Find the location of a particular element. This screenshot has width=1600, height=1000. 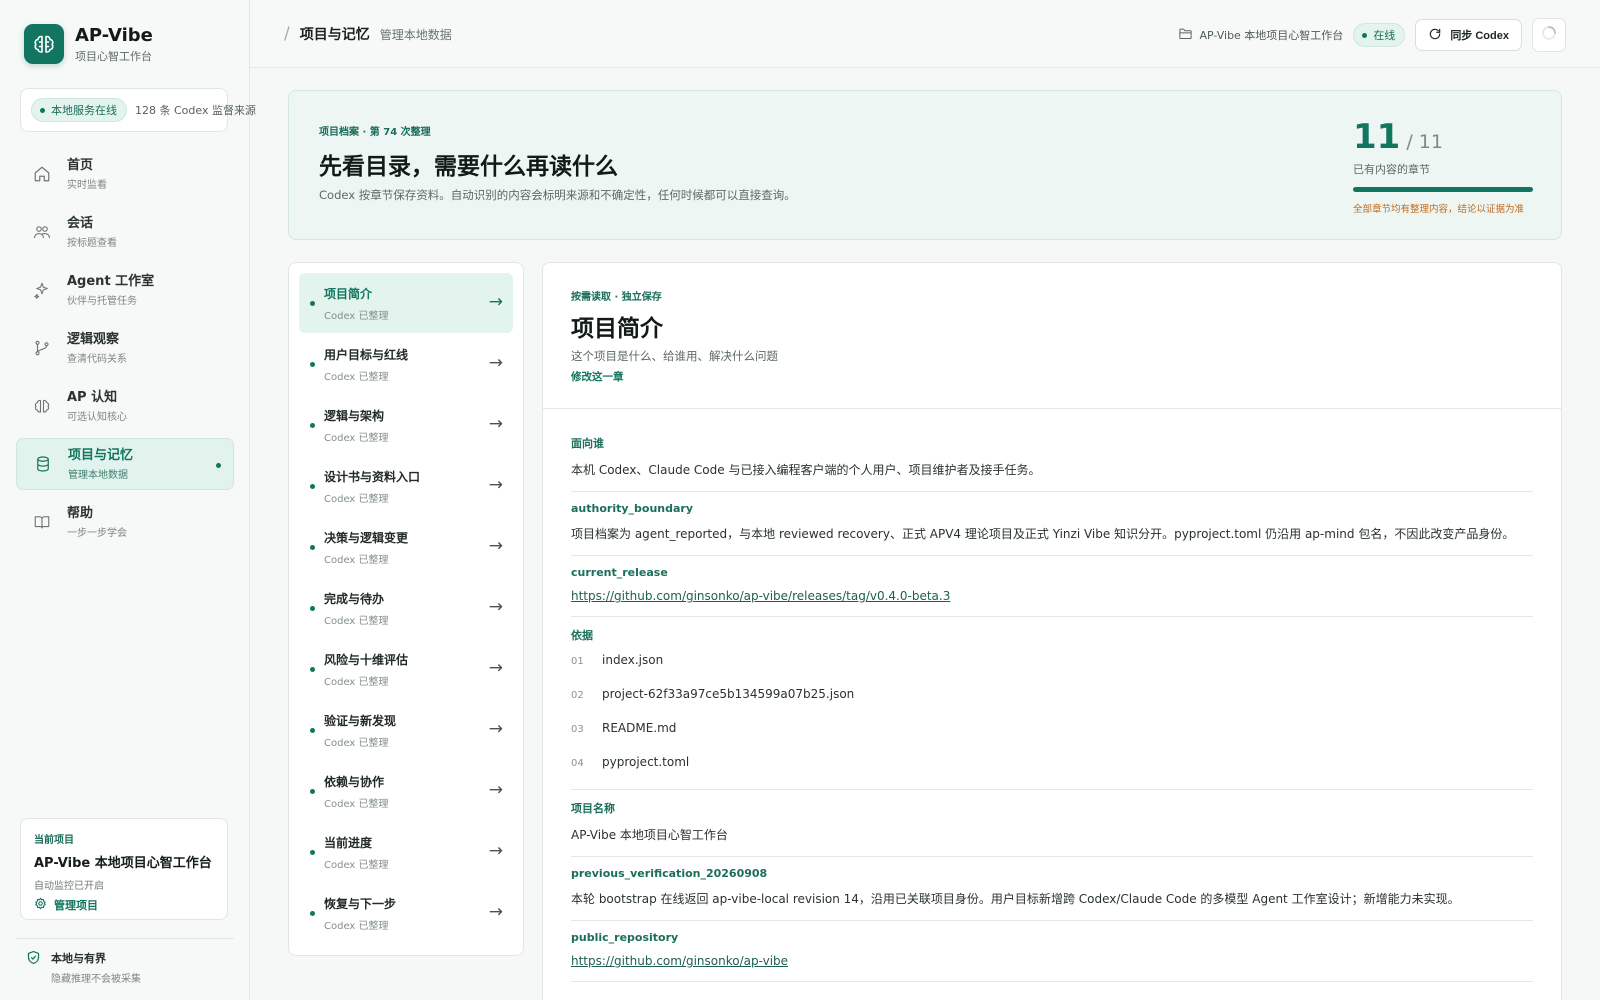

sidebar-divider is located at coordinates (125, 938).